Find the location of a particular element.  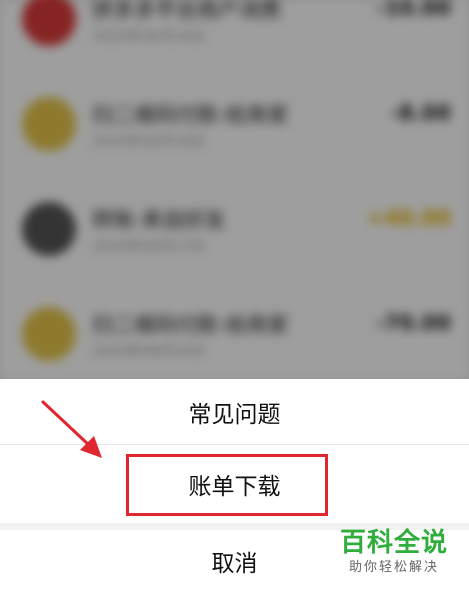

watermark-subtitle: 助你轻松解决 is located at coordinates (393, 567).